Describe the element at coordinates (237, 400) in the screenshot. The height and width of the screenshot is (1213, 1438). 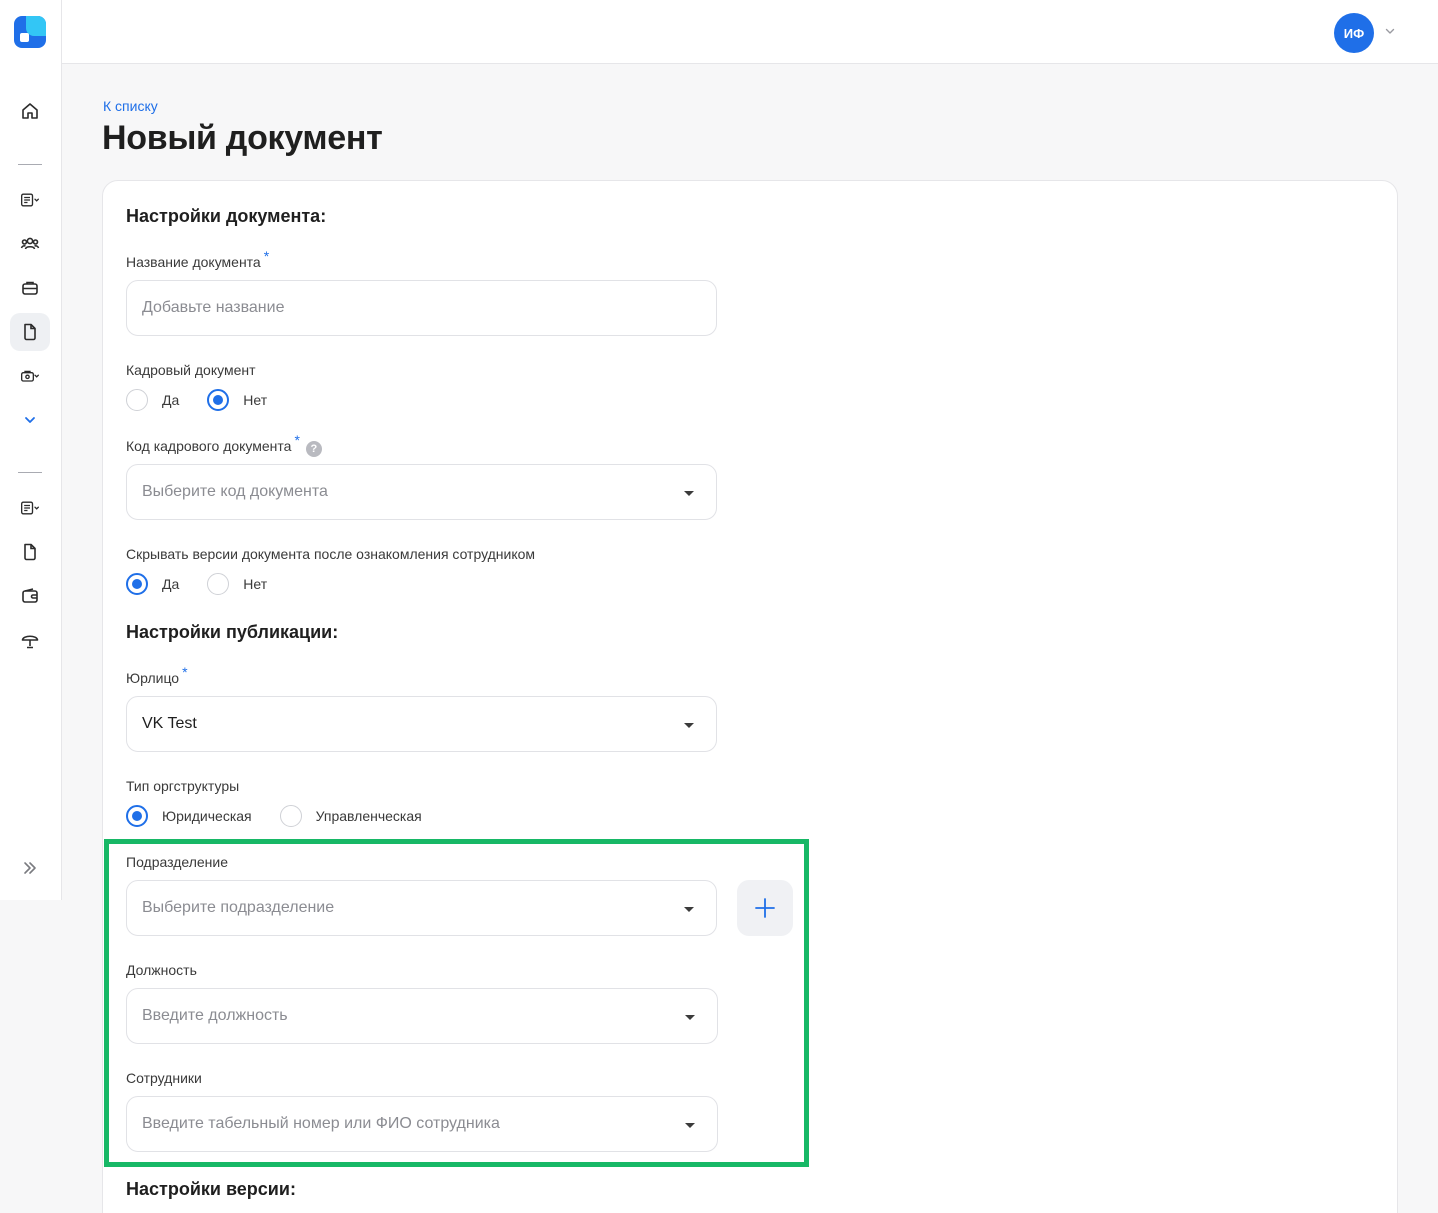
I see `hr-document-no-option: Нет` at that location.